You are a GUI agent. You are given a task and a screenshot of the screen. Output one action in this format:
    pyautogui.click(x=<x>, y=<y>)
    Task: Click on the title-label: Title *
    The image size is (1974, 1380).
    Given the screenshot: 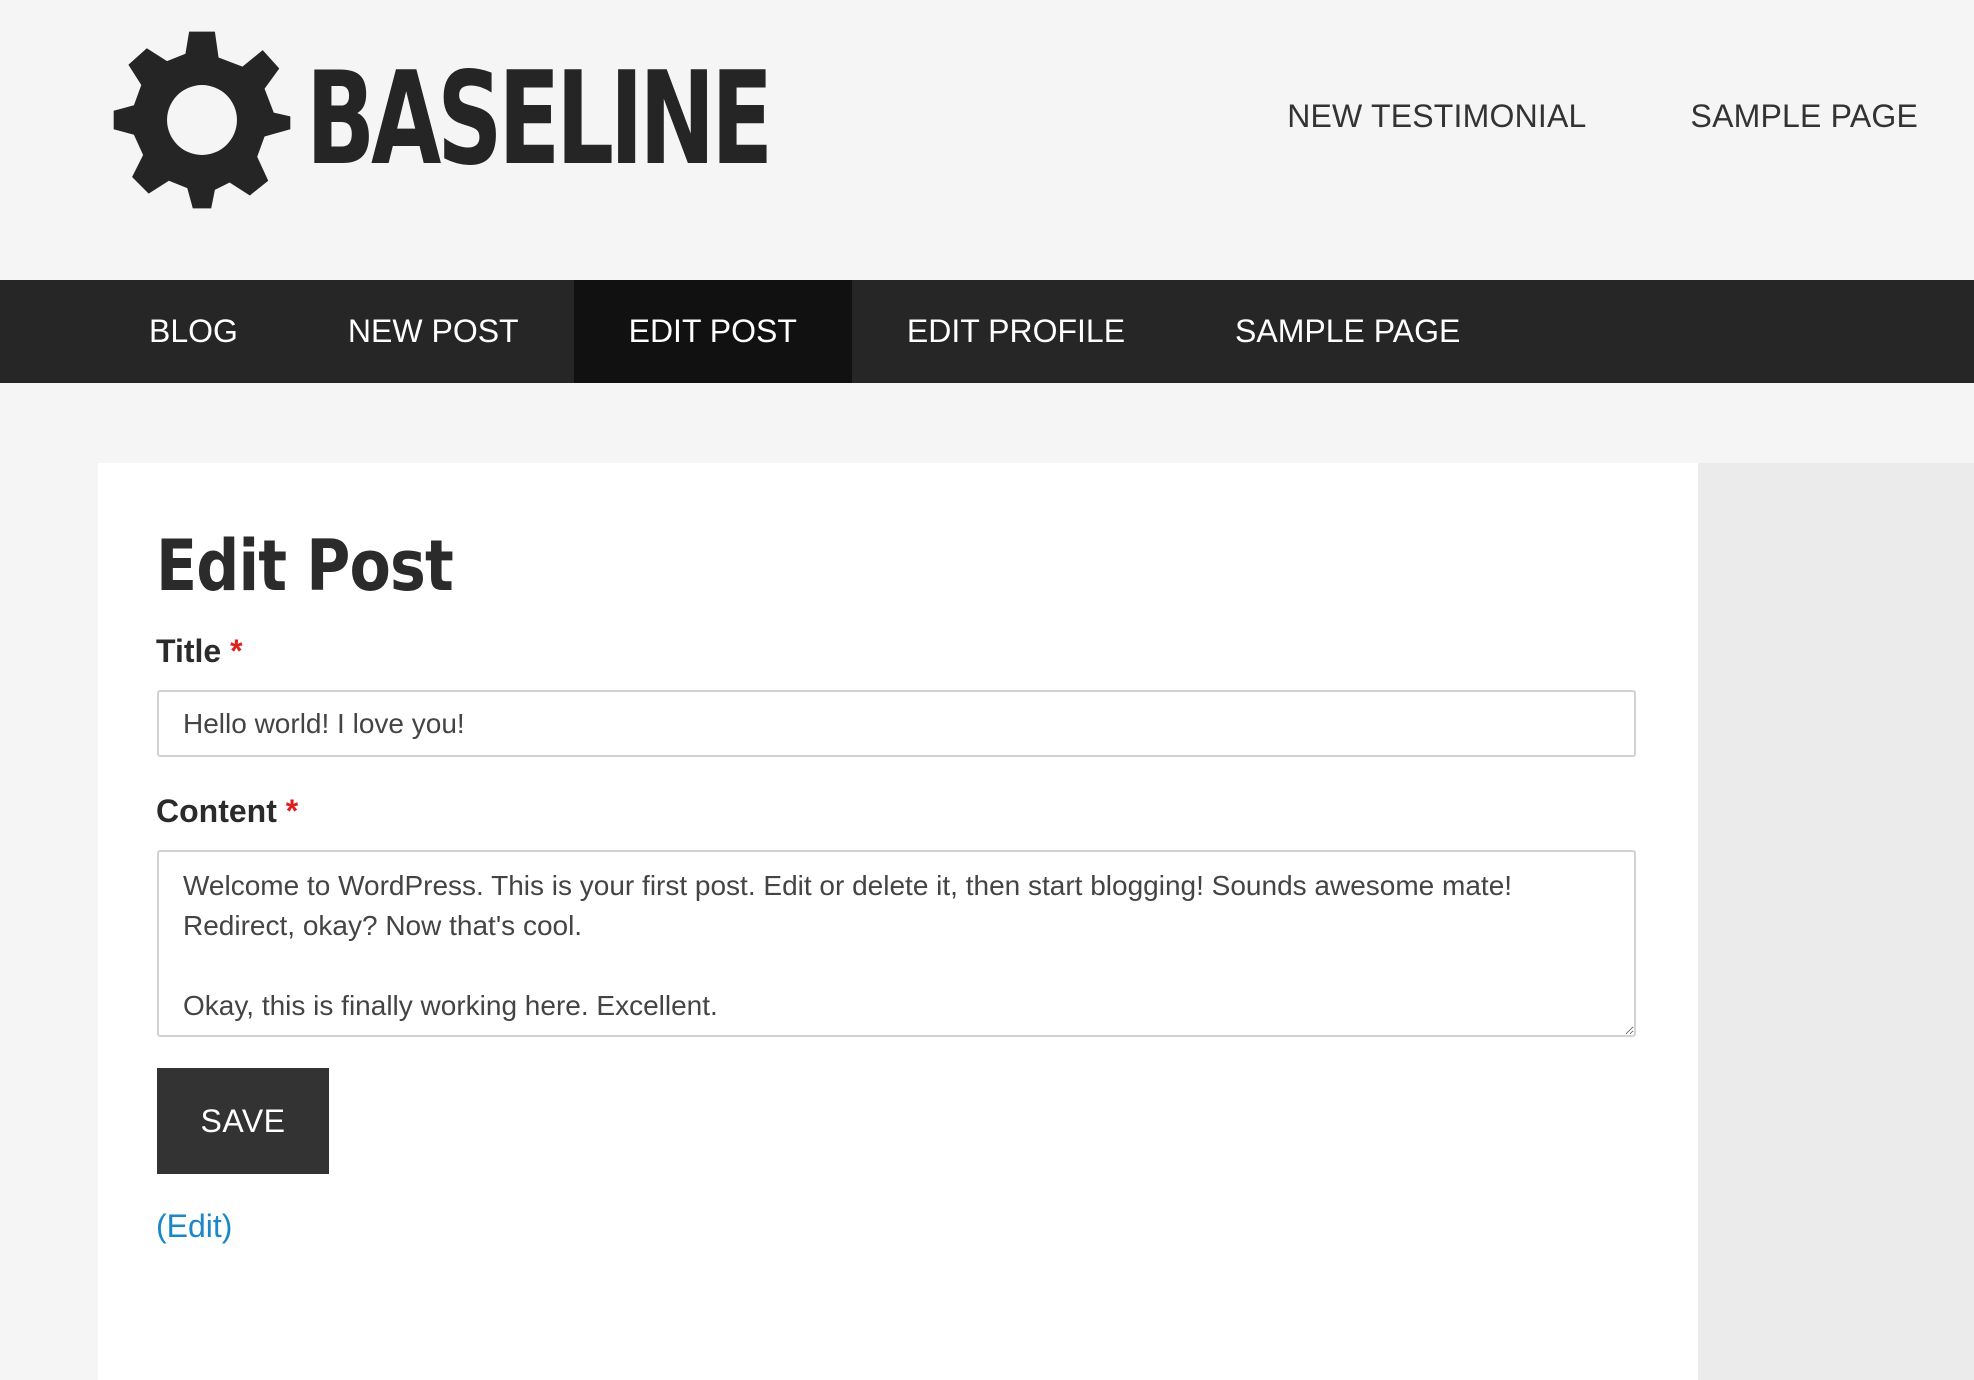 What is the action you would take?
    pyautogui.click(x=199, y=651)
    